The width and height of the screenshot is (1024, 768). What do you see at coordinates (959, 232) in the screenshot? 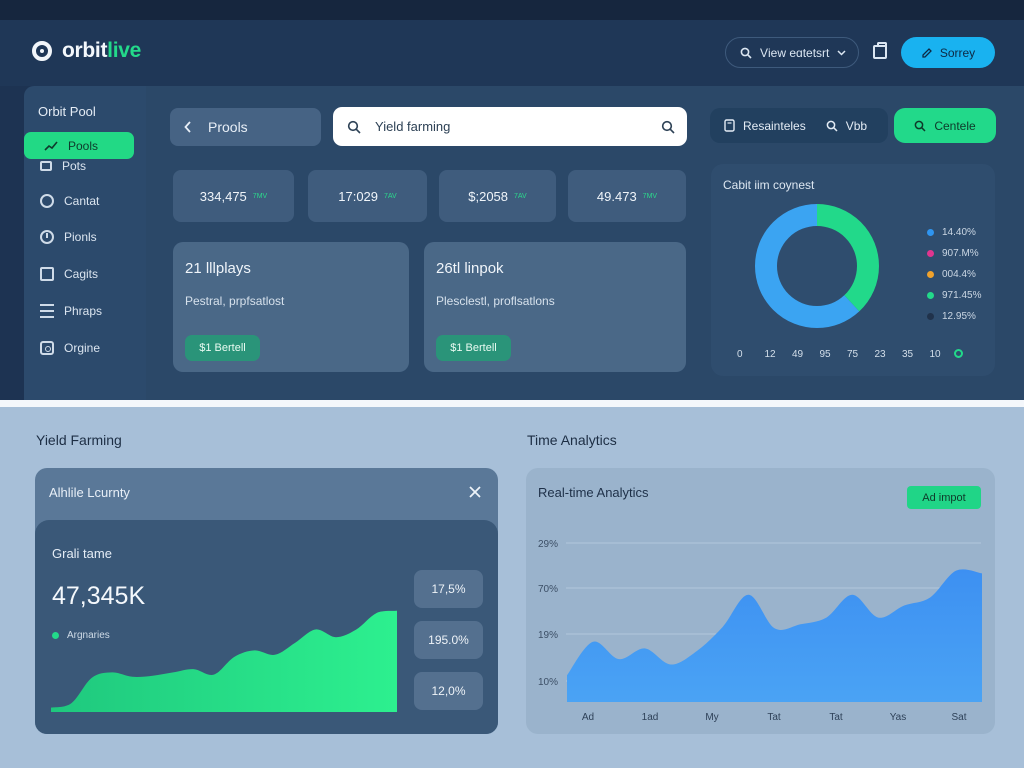
I see `legend-label: 14.40%` at bounding box center [959, 232].